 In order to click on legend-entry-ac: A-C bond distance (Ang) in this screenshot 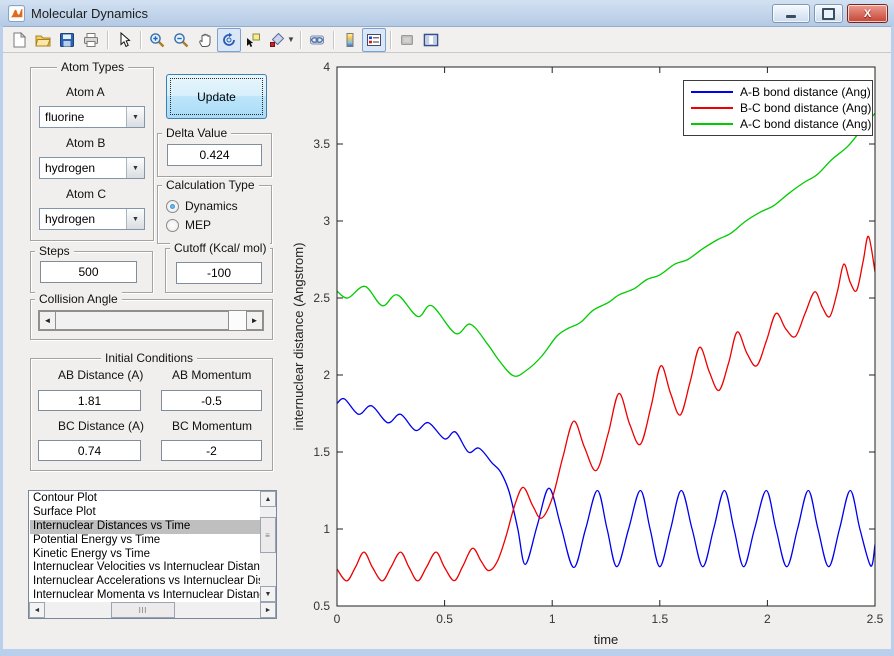, I will do `click(778, 124)`.